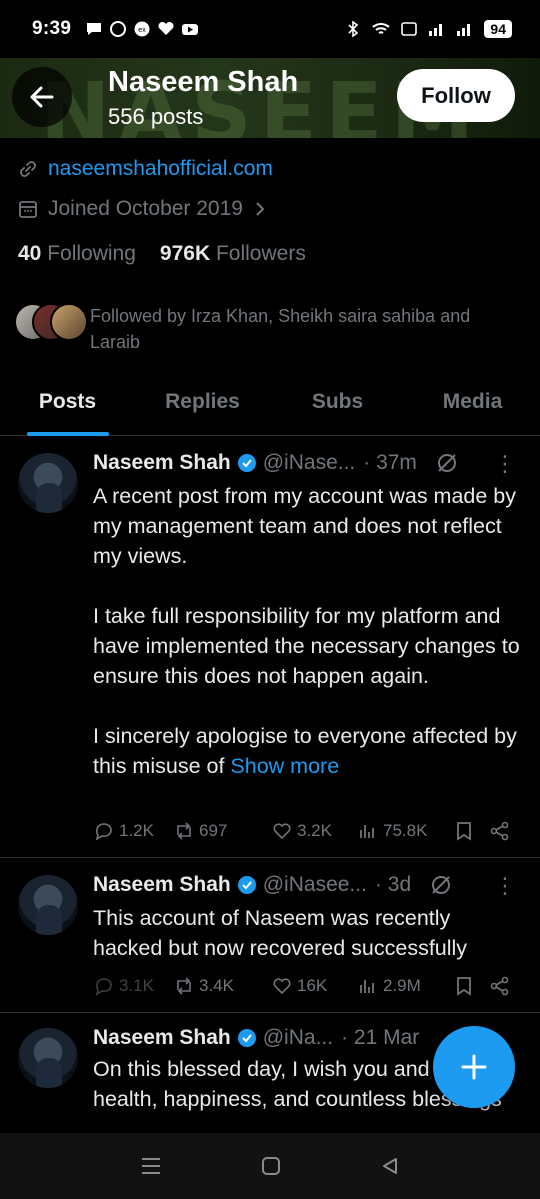 The width and height of the screenshot is (540, 1199). Describe the element at coordinates (260, 253) in the screenshot. I see `followers-label: Followers` at that location.